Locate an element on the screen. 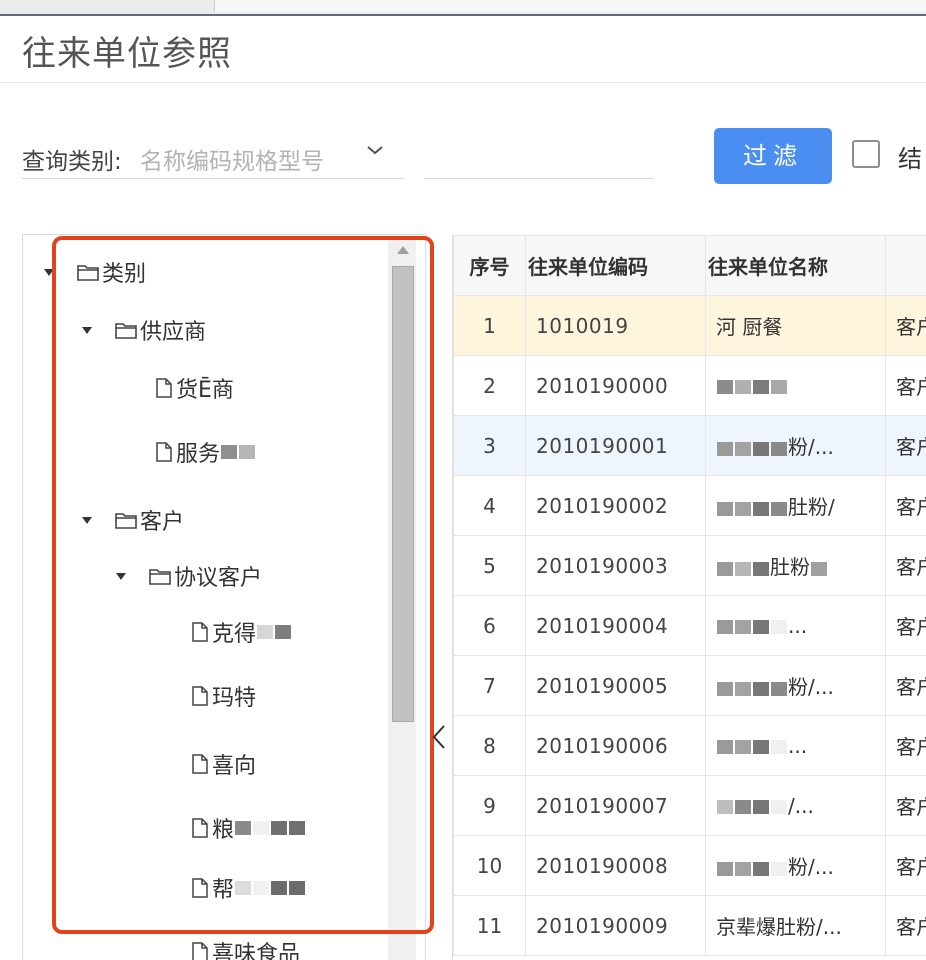 This screenshot has width=926, height=960. row-number: 11 is located at coordinates (489, 925).